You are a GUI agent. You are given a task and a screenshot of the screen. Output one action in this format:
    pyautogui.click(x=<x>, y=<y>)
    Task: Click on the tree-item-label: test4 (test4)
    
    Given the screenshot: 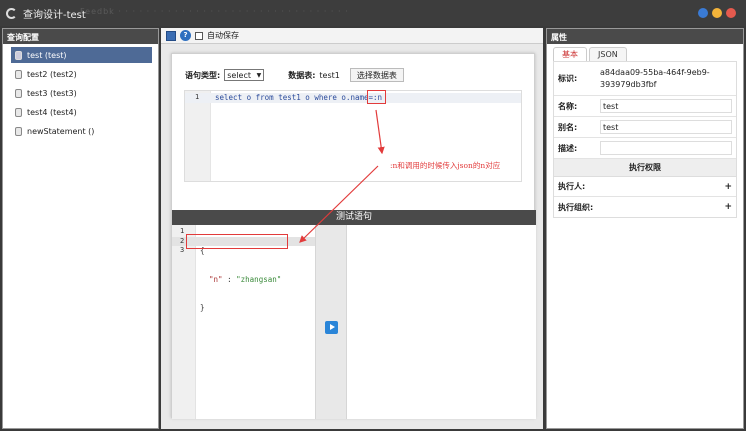 What is the action you would take?
    pyautogui.click(x=52, y=112)
    